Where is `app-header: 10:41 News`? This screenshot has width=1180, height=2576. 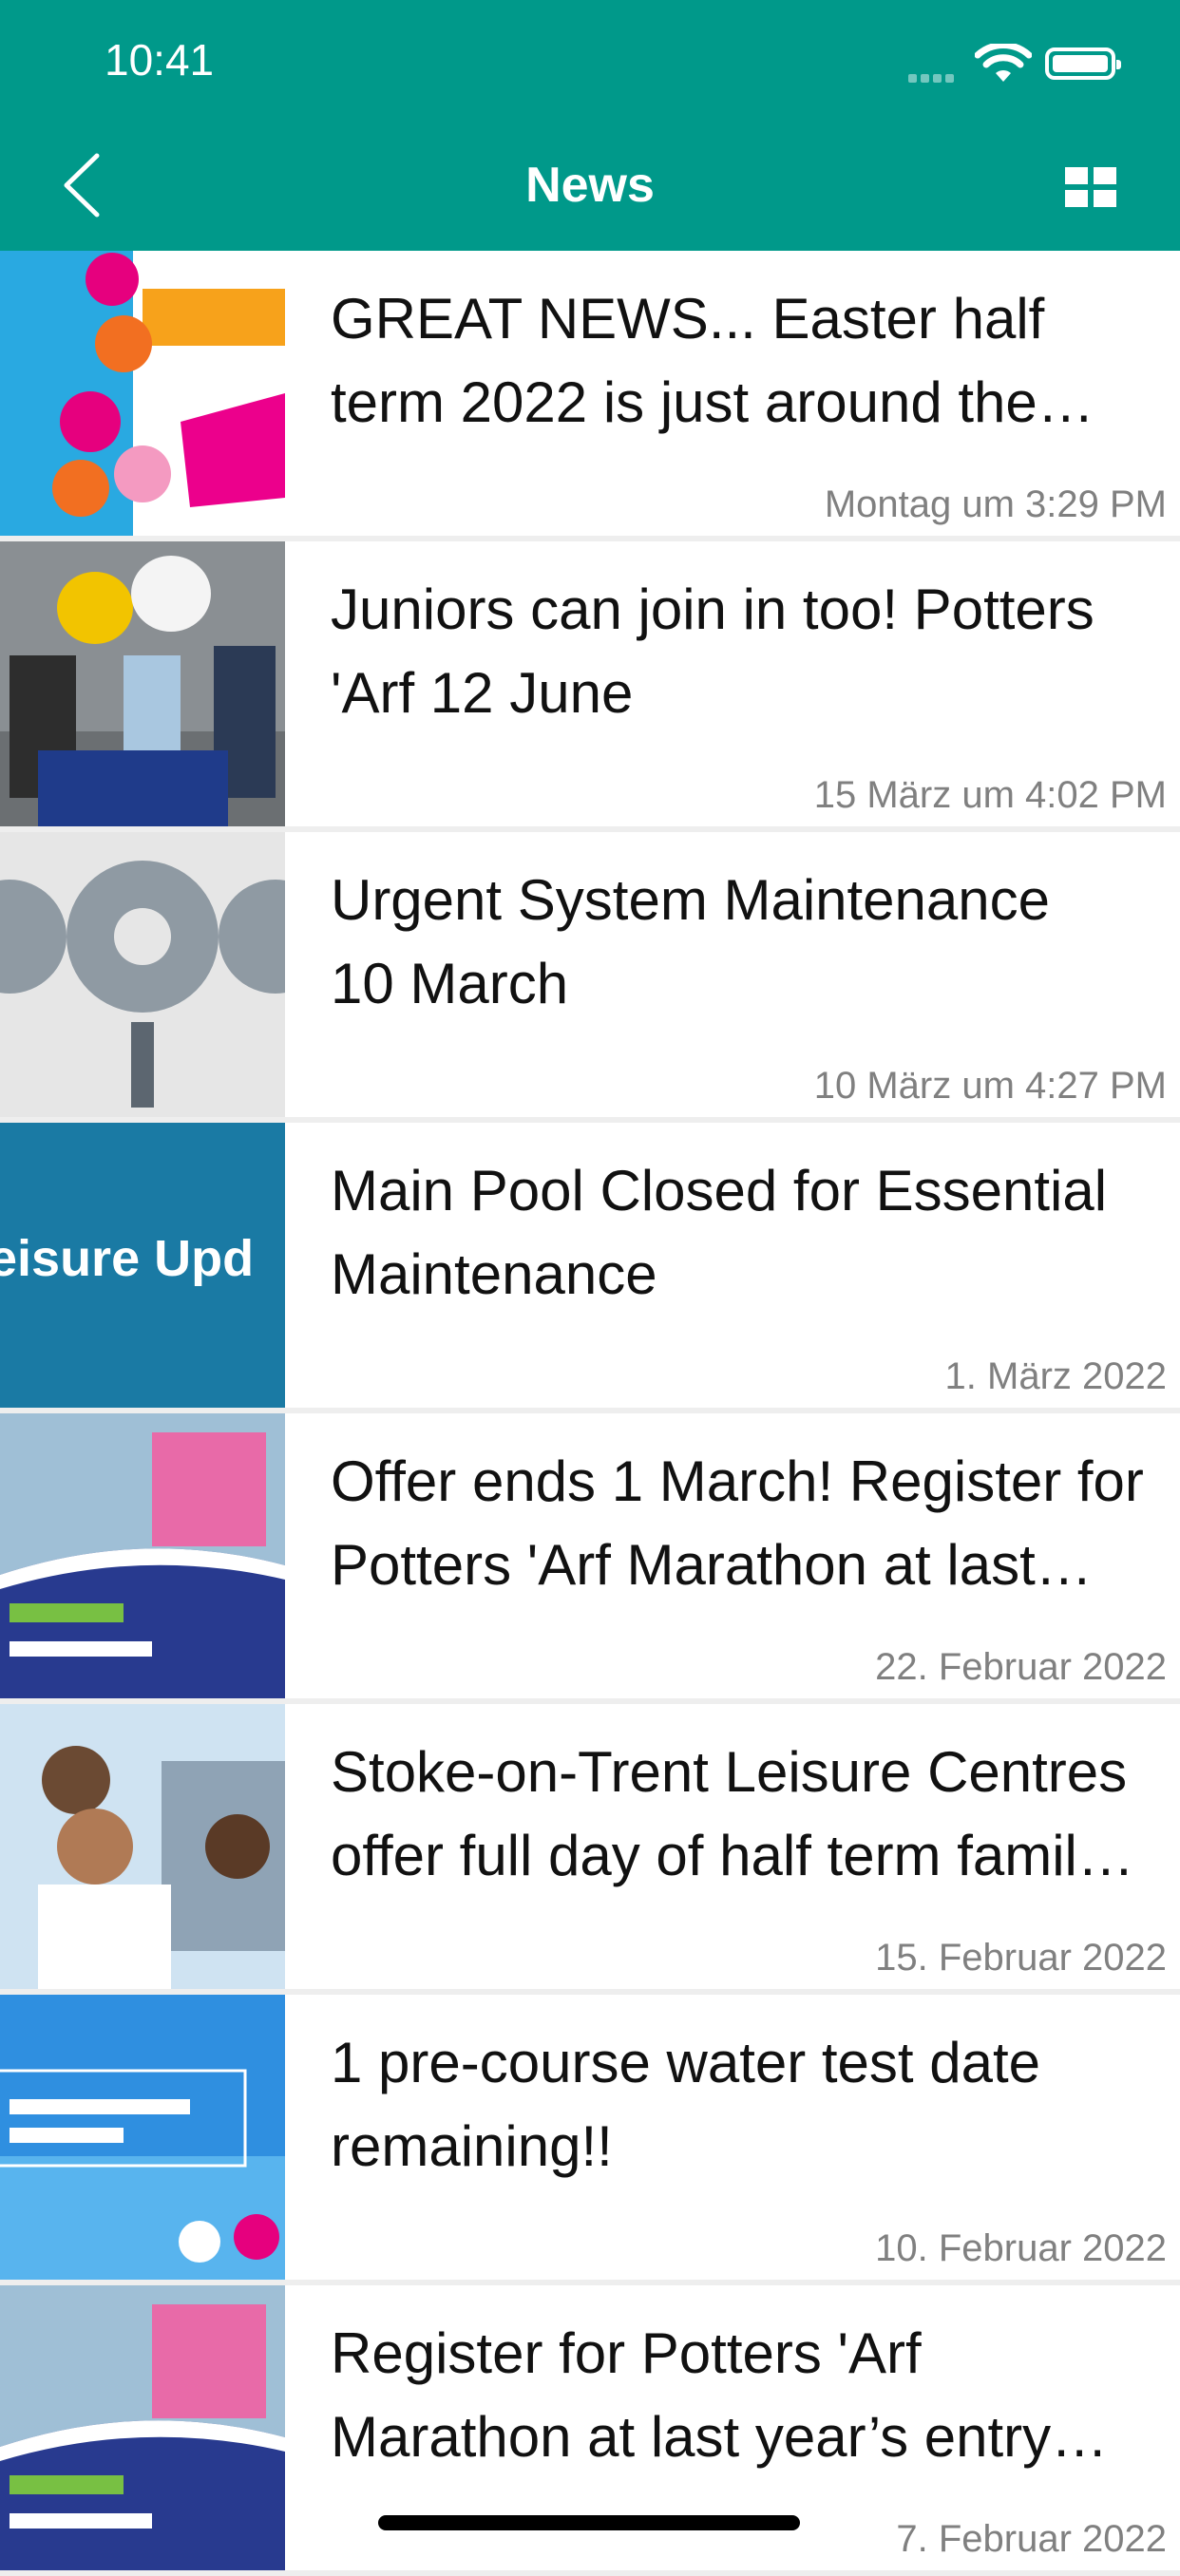
app-header: 10:41 News is located at coordinates (590, 125).